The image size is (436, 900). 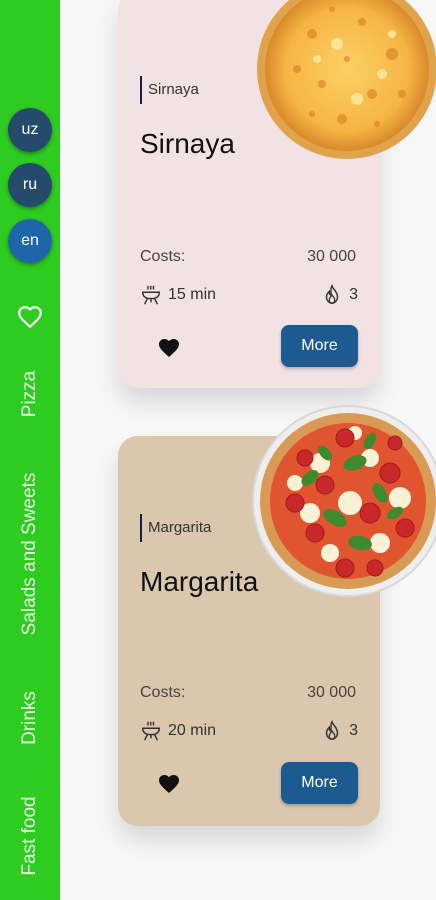 I want to click on cook-time-text: 20 min, so click(x=192, y=730).